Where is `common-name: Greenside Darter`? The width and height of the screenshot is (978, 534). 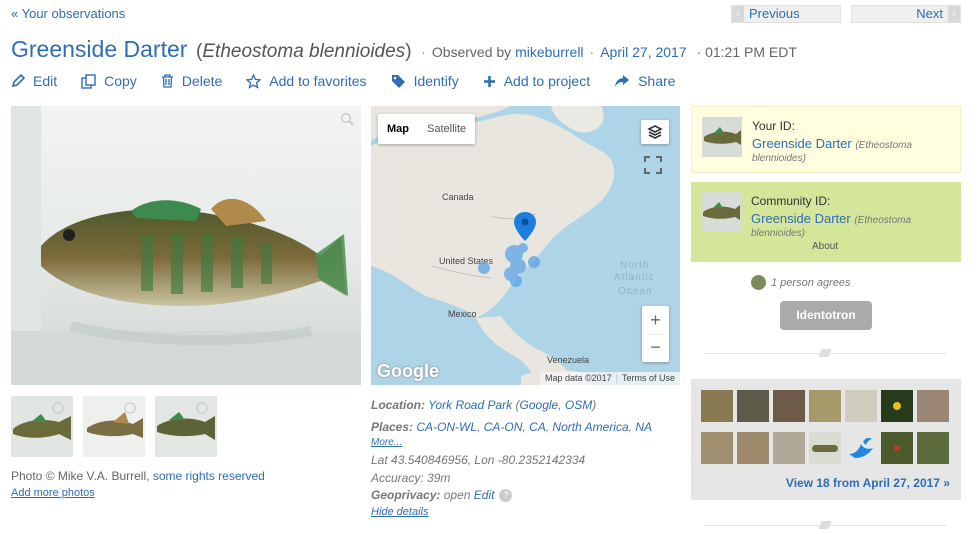 common-name: Greenside Darter is located at coordinates (99, 49).